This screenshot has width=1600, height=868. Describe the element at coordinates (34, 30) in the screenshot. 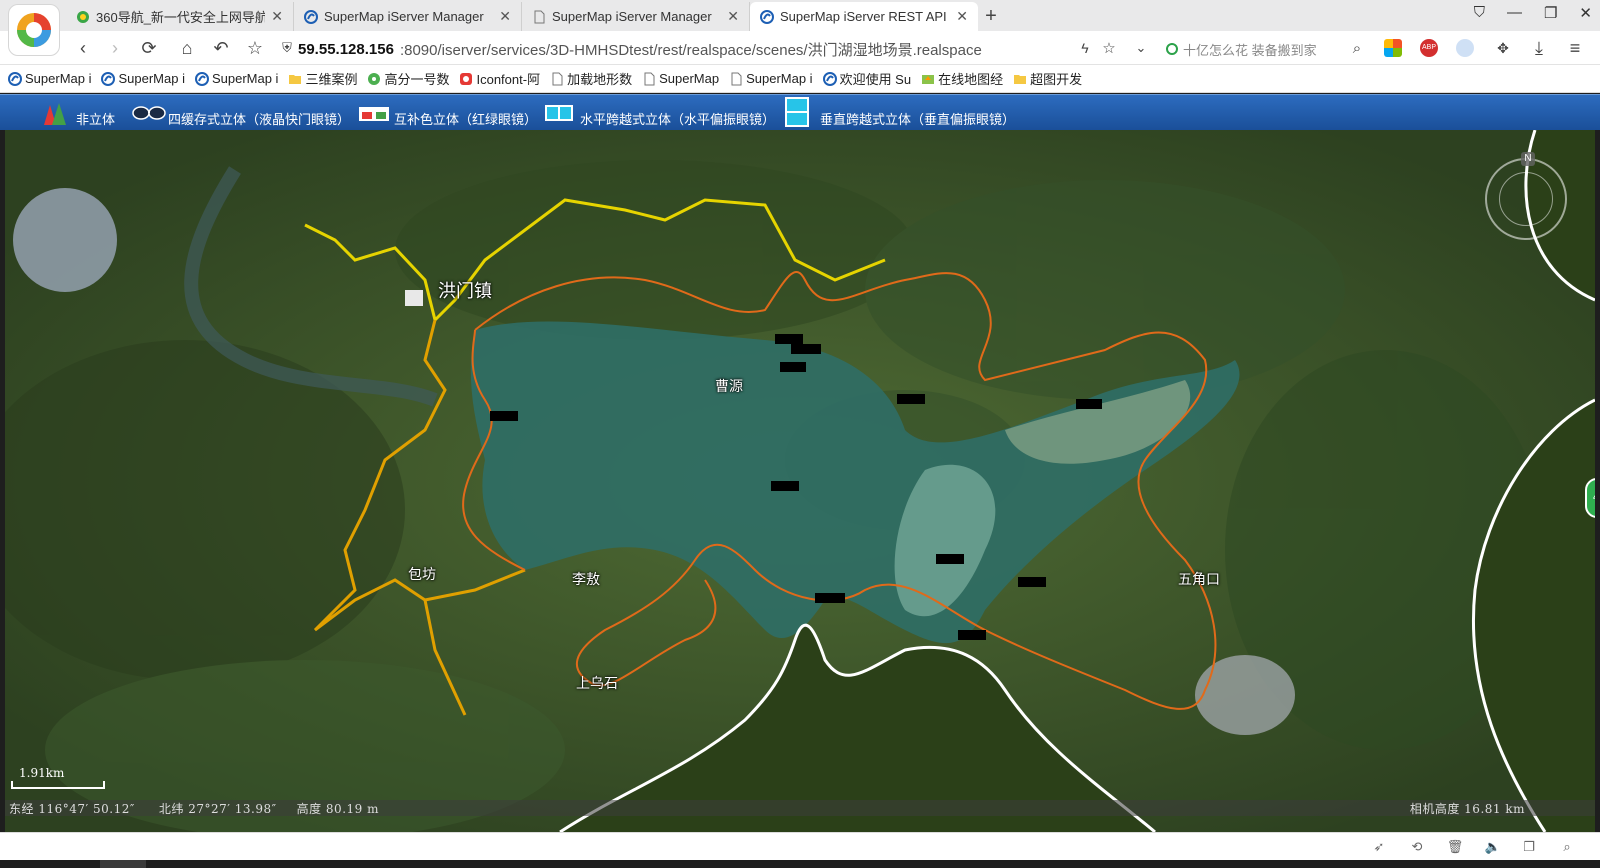

I see `360-browser-logo-icon` at that location.